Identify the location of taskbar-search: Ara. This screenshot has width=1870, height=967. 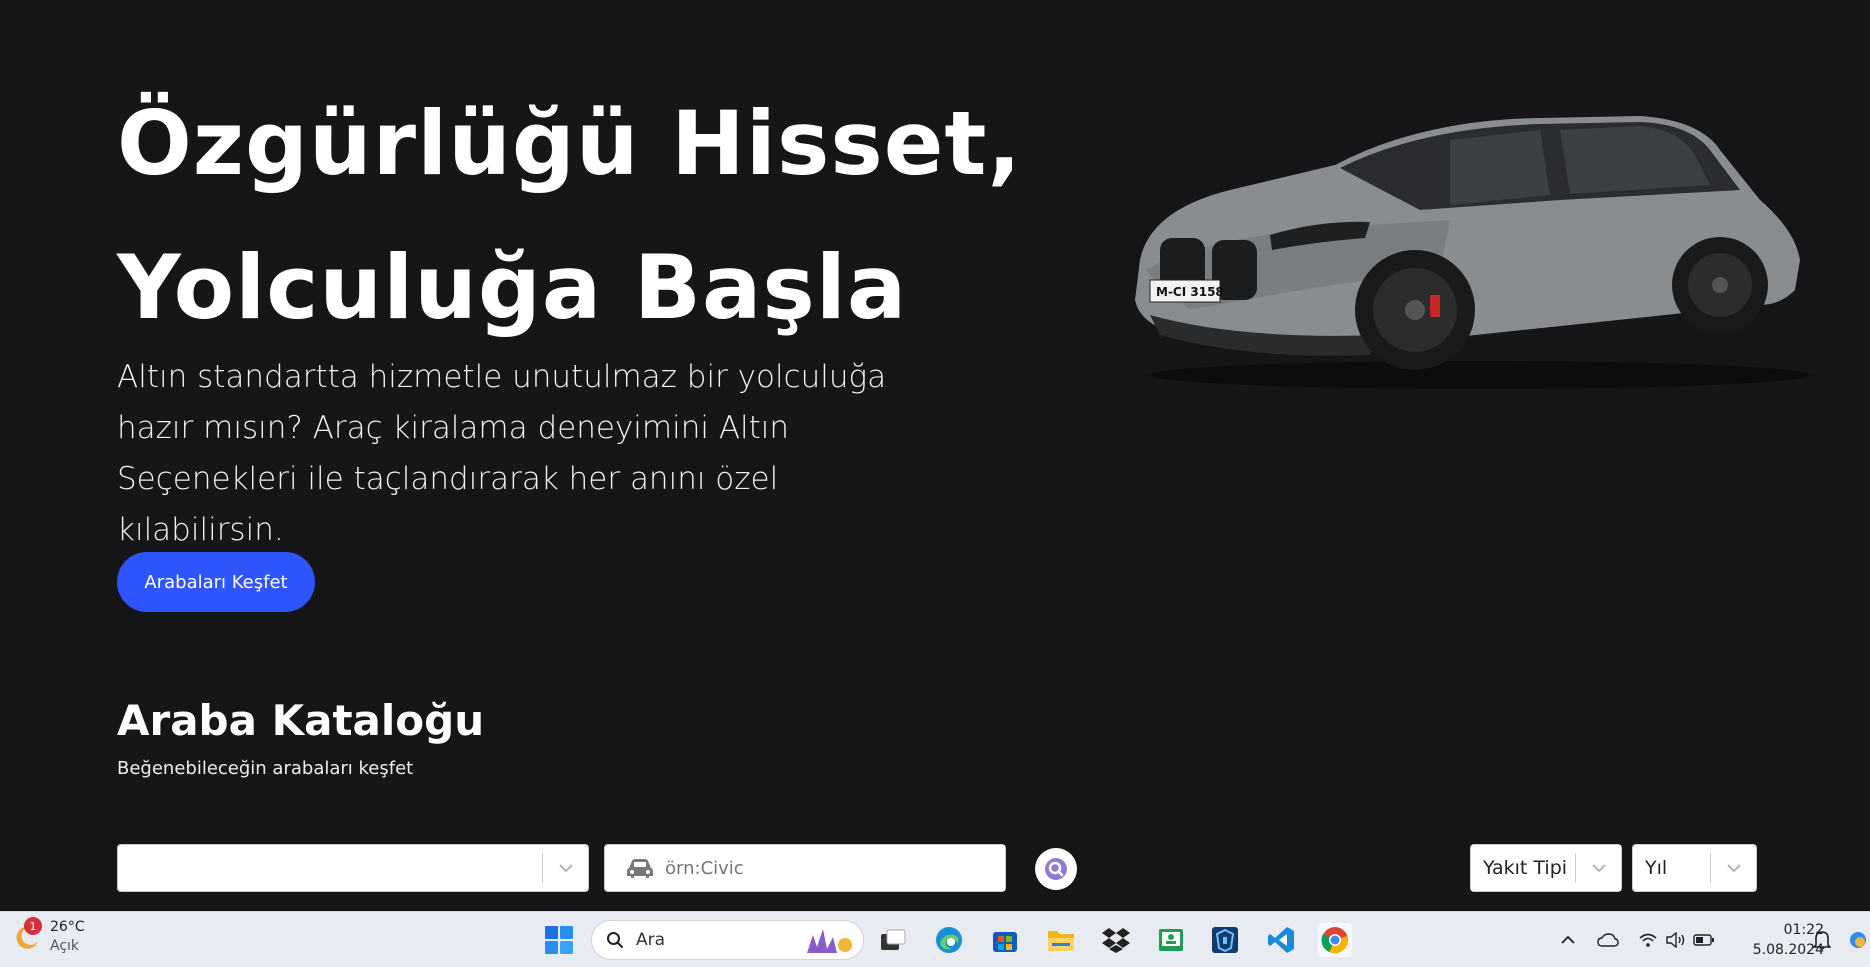
(727, 940).